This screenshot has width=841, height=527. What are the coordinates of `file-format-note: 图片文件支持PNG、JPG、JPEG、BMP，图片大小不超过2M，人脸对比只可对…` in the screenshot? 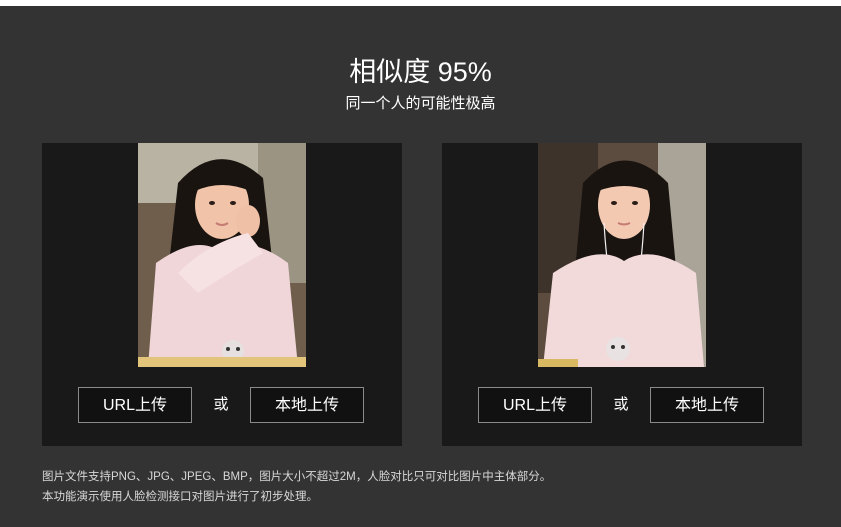 It's located at (297, 477).